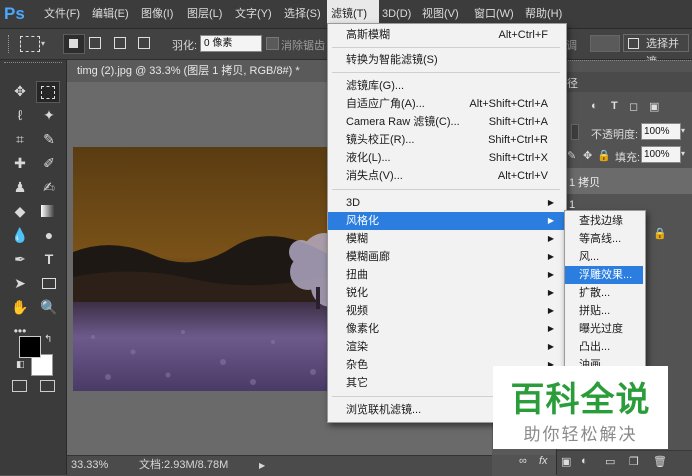 This screenshot has width=692, height=476. What do you see at coordinates (446, 275) in the screenshot?
I see `menu-item-distort: 扭曲 ▶` at bounding box center [446, 275].